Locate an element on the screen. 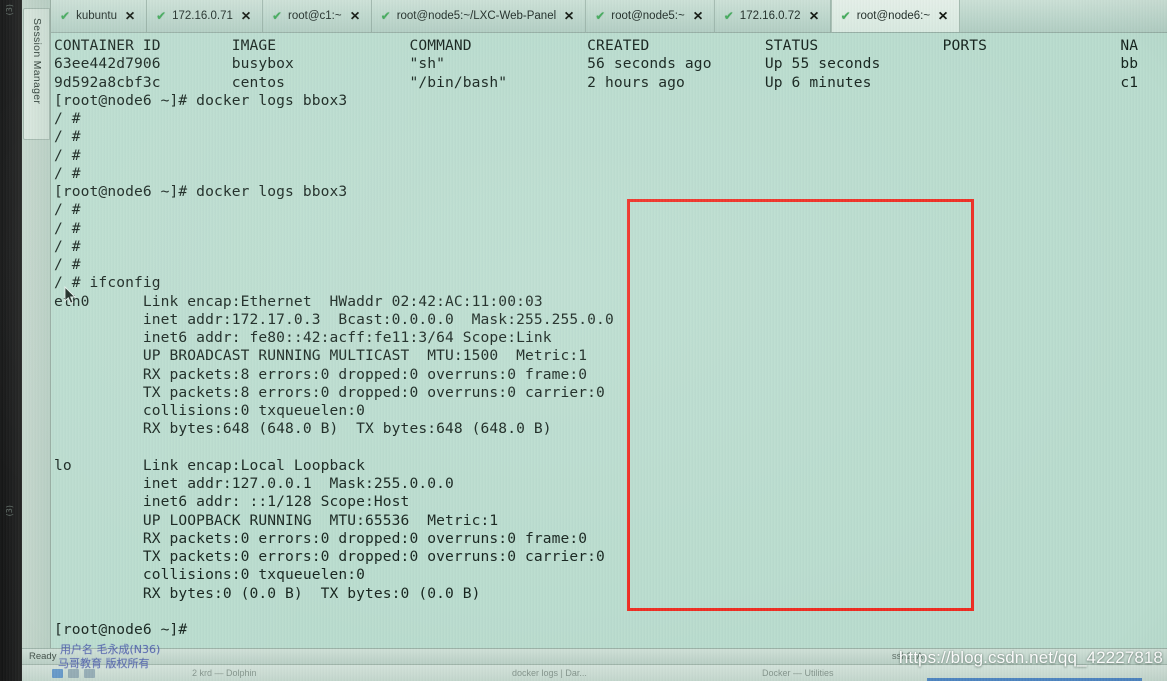 The width and height of the screenshot is (1167, 681). terminal-line: inet6 addr: ::1/128 Scope:Host is located at coordinates (232, 502).